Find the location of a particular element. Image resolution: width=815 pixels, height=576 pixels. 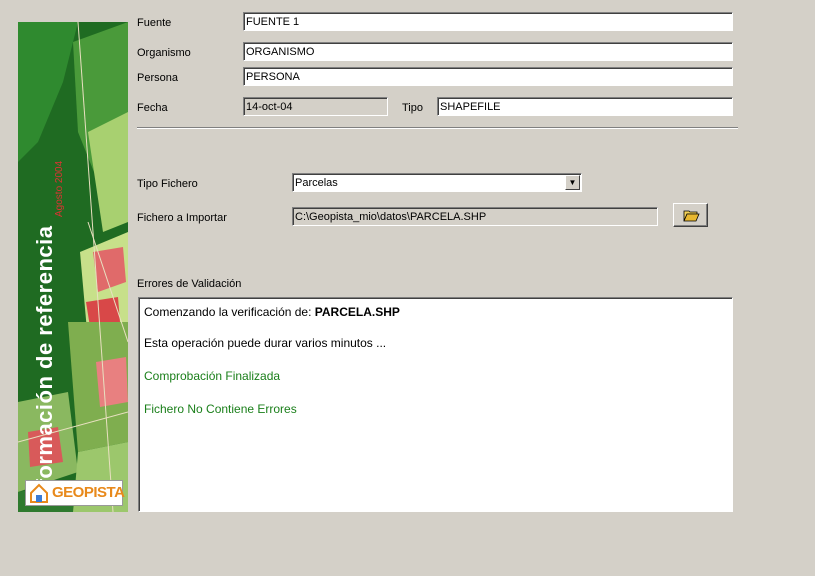

tipo-fichero-select: Parcelas ▼ is located at coordinates (437, 182).